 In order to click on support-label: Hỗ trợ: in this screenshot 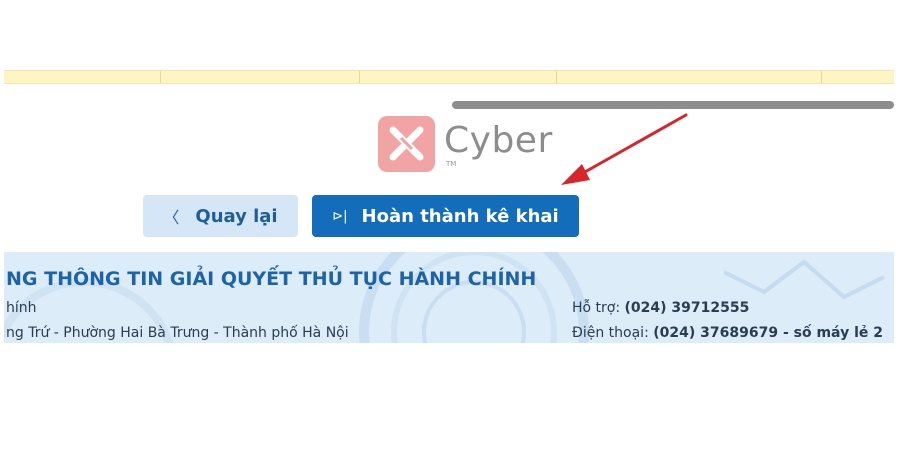, I will do `click(596, 308)`.